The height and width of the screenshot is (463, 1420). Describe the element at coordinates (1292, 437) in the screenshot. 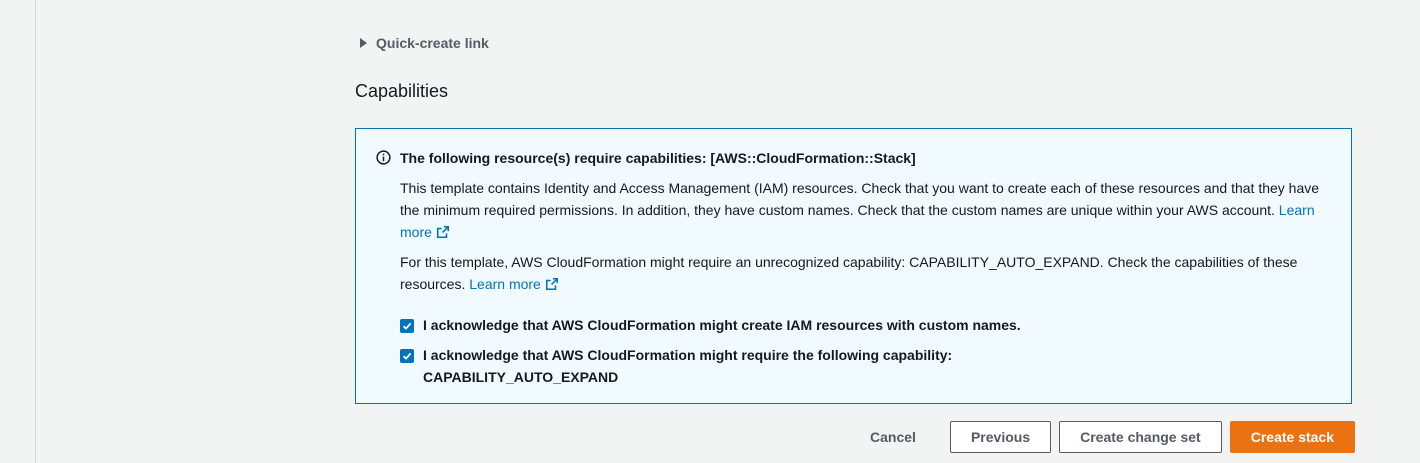

I see `create-stack-button: Create stack` at that location.